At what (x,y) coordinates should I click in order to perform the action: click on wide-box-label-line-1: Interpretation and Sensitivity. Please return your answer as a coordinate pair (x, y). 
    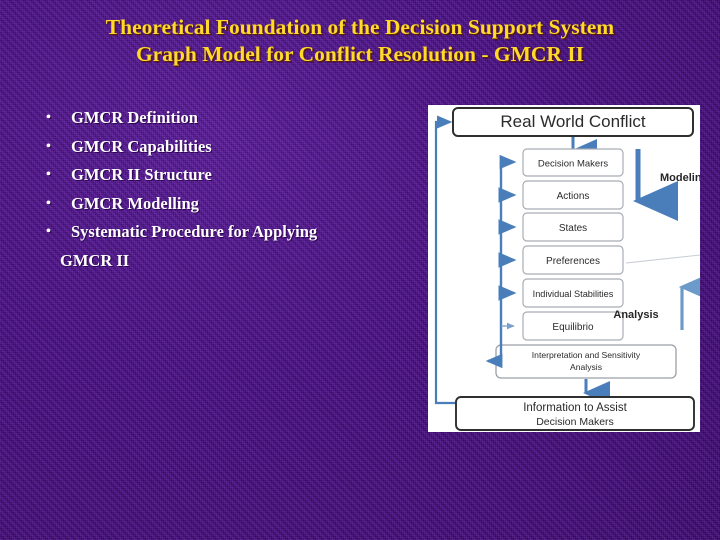
    Looking at the image, I should click on (586, 355).